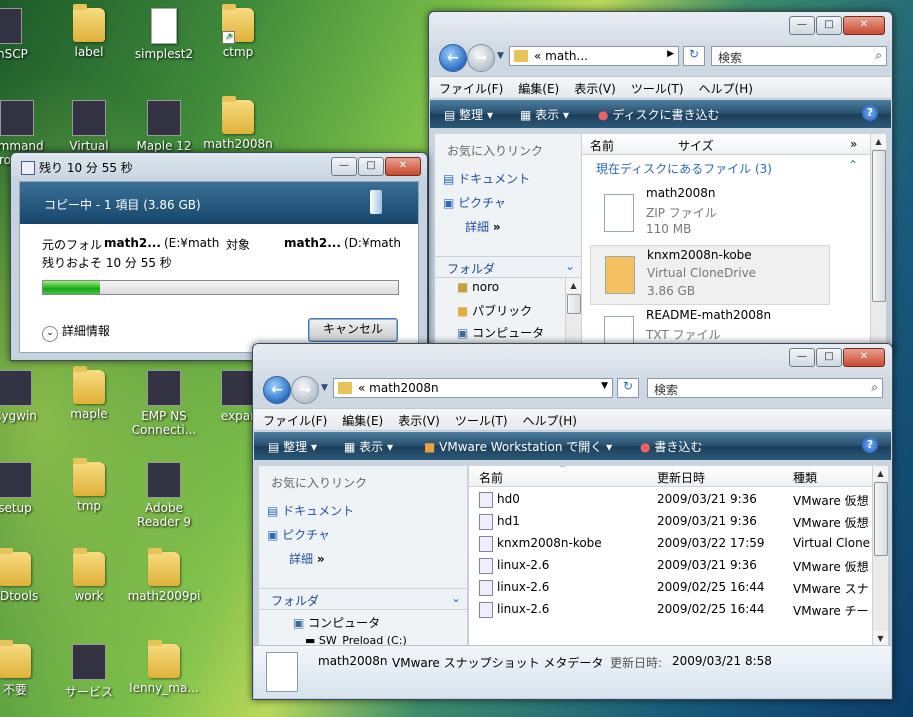  What do you see at coordinates (707, 565) in the screenshot?
I see `row-date: 2009/03/21 9:36` at bounding box center [707, 565].